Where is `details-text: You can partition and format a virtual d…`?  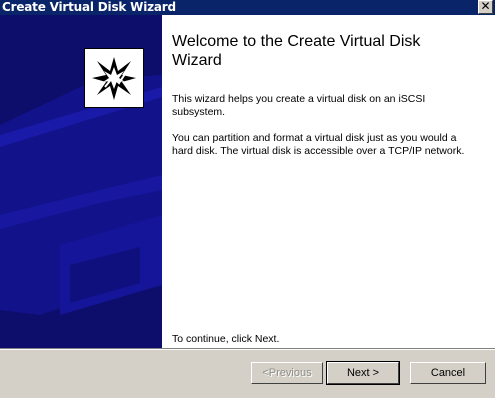 details-text: You can partition and format a virtual d… is located at coordinates (318, 144).